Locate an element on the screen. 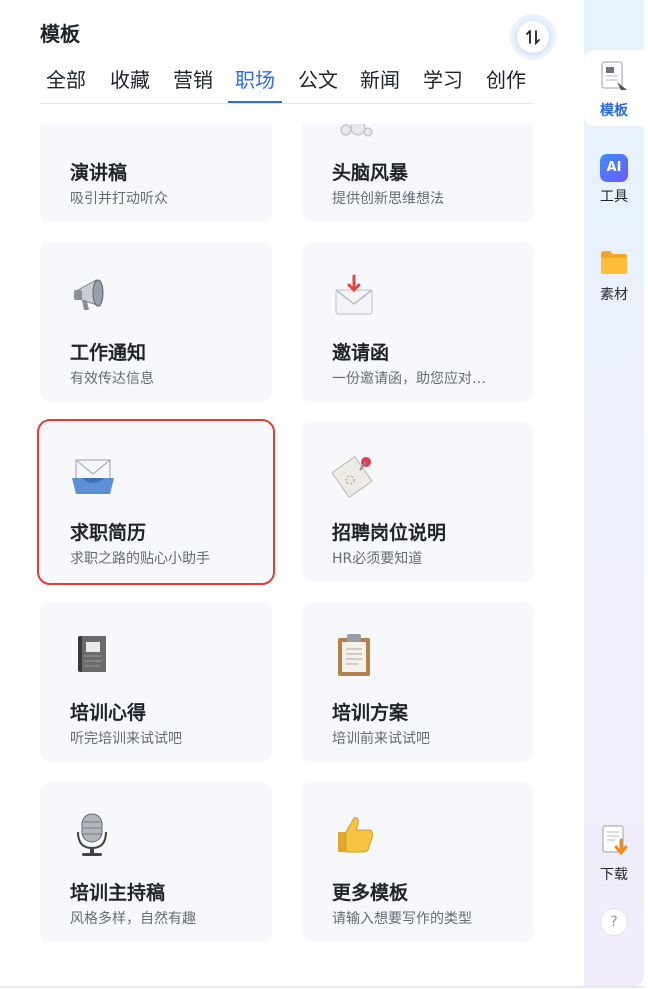  card-title: 培训心得 is located at coordinates (108, 713).